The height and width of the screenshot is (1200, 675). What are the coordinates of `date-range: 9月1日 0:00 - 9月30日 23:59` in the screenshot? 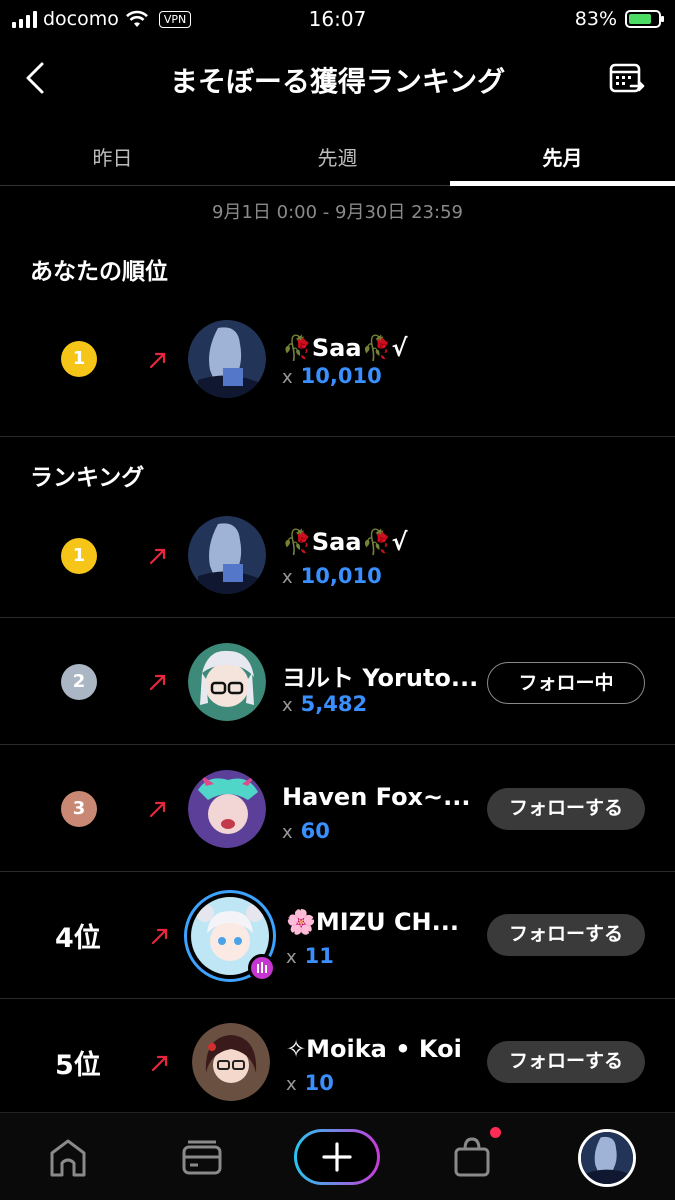 It's located at (337, 212).